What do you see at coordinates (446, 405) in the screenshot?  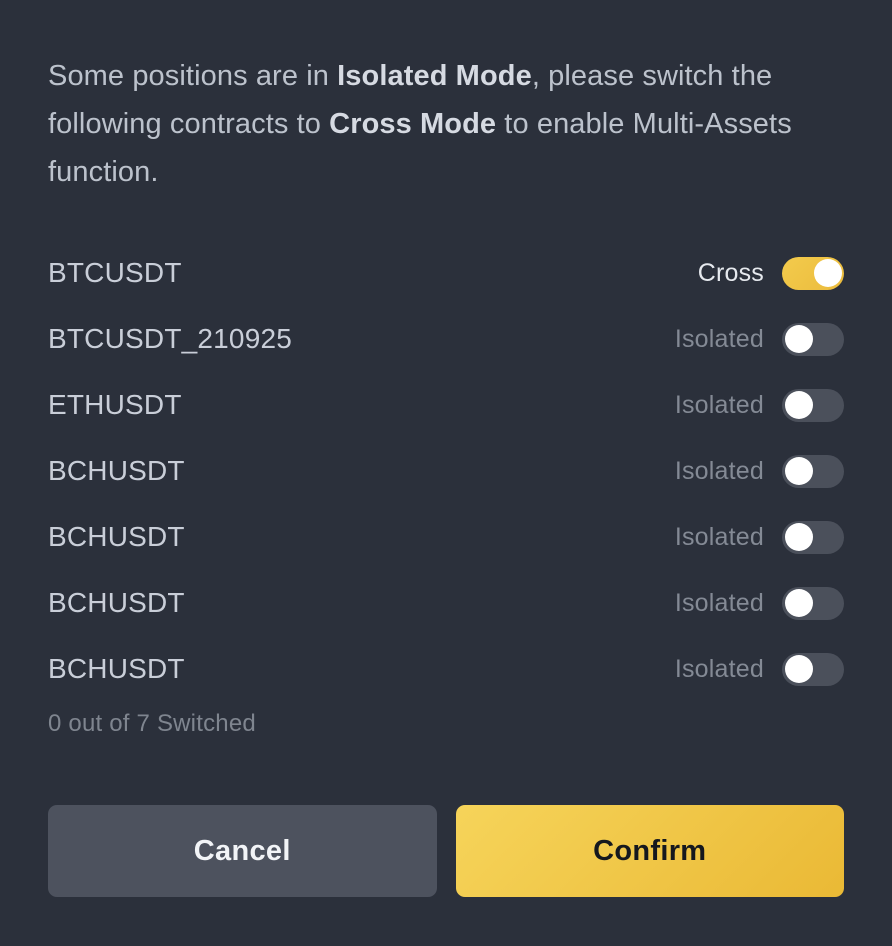 I see `contract-row: ETHUSDT Isolated` at bounding box center [446, 405].